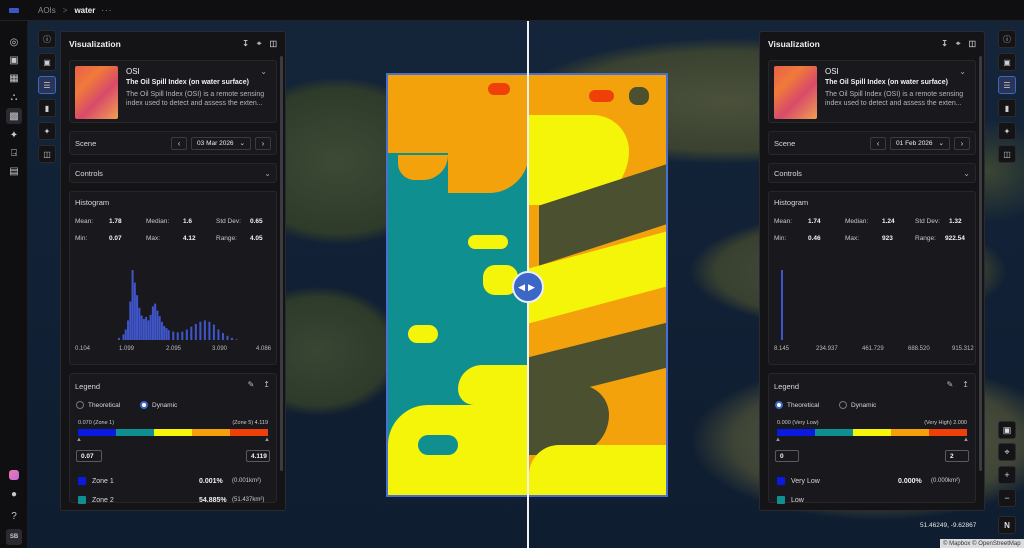 The height and width of the screenshot is (548, 1024). I want to click on hist-tick: 915.312, so click(963, 349).